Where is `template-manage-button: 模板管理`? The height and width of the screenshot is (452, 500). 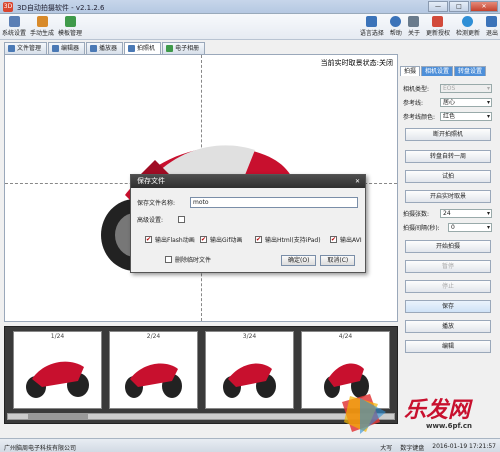 template-manage-button: 模板管理 is located at coordinates (70, 26).